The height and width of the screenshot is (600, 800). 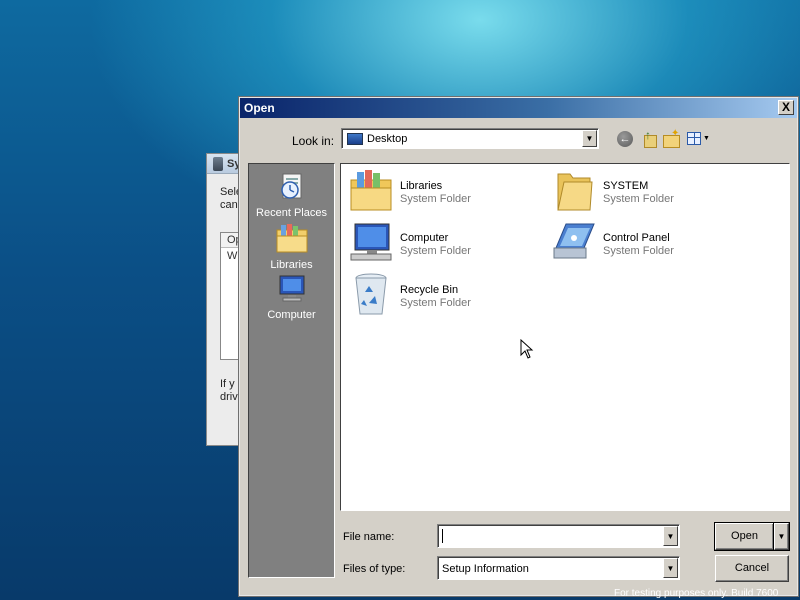 I want to click on background-dialog-footer-2: driv, so click(x=229, y=397).